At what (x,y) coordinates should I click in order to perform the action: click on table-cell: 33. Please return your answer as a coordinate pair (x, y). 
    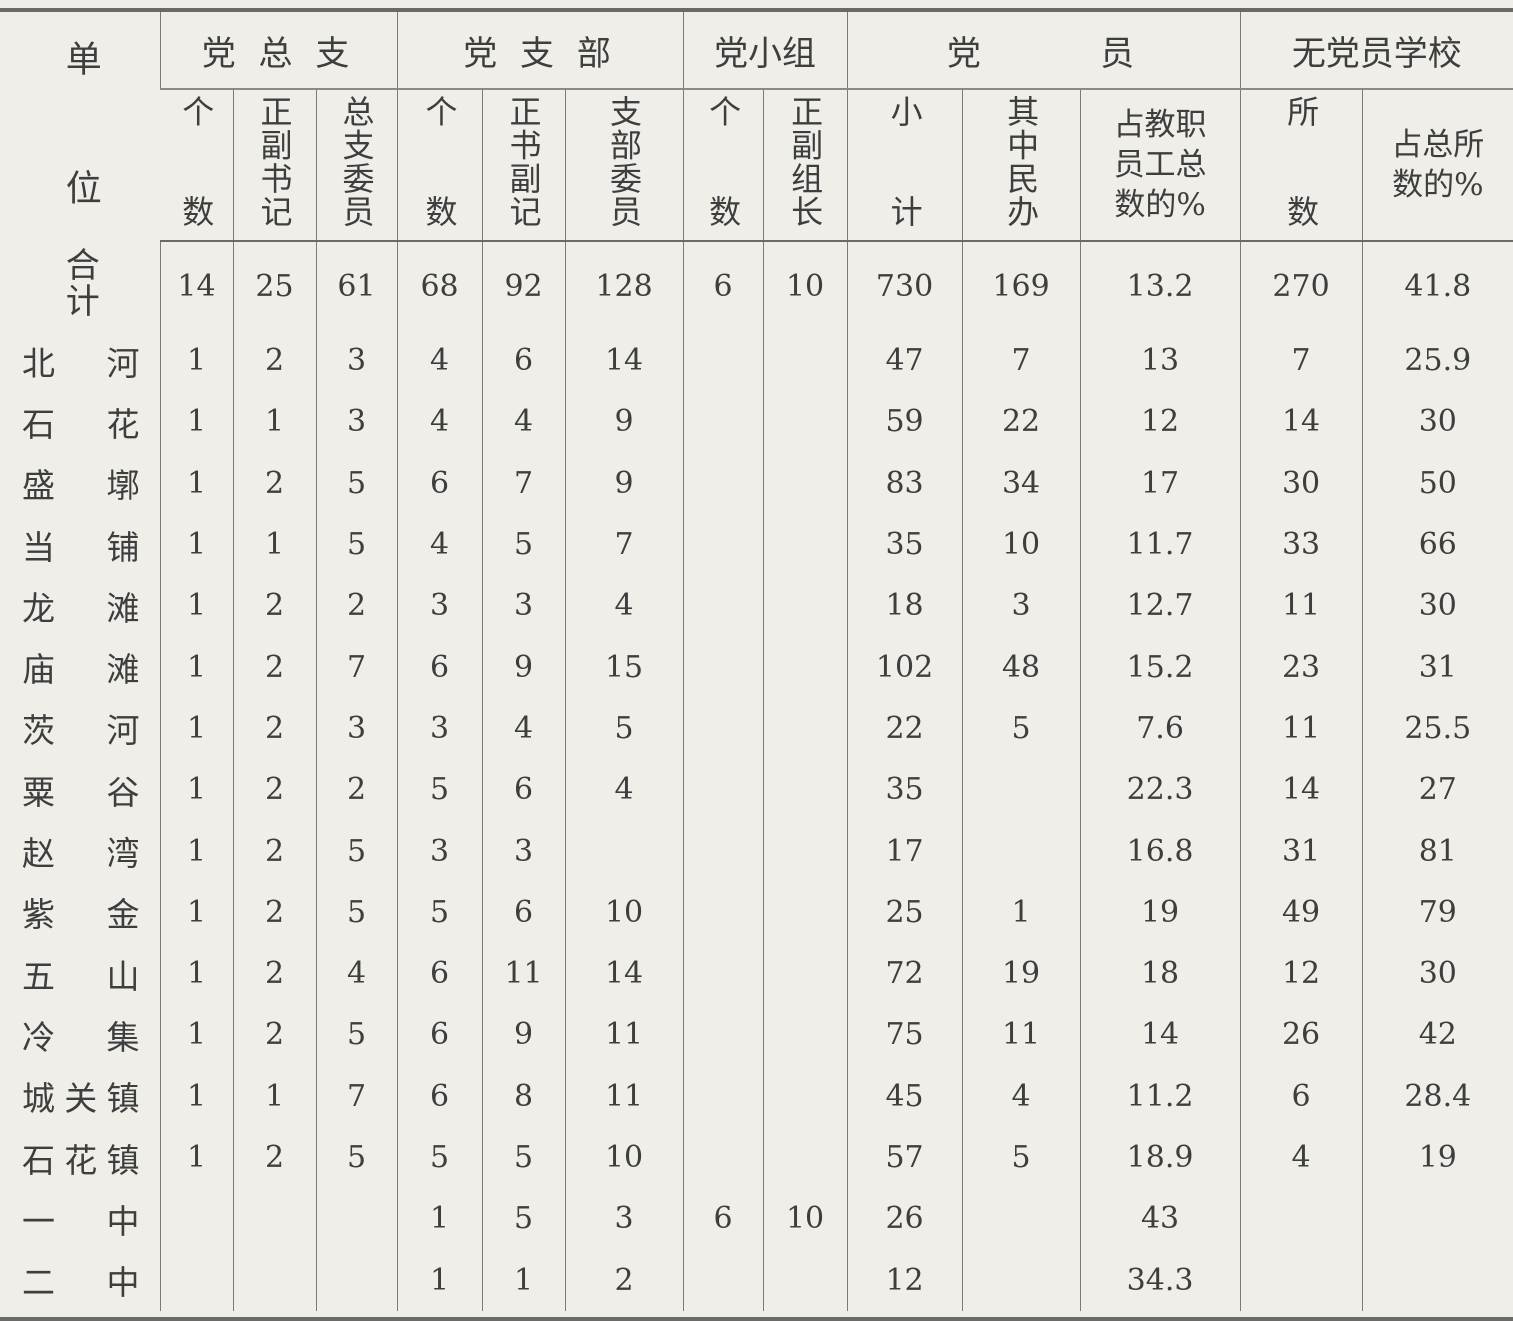
    Looking at the image, I should click on (1301, 544).